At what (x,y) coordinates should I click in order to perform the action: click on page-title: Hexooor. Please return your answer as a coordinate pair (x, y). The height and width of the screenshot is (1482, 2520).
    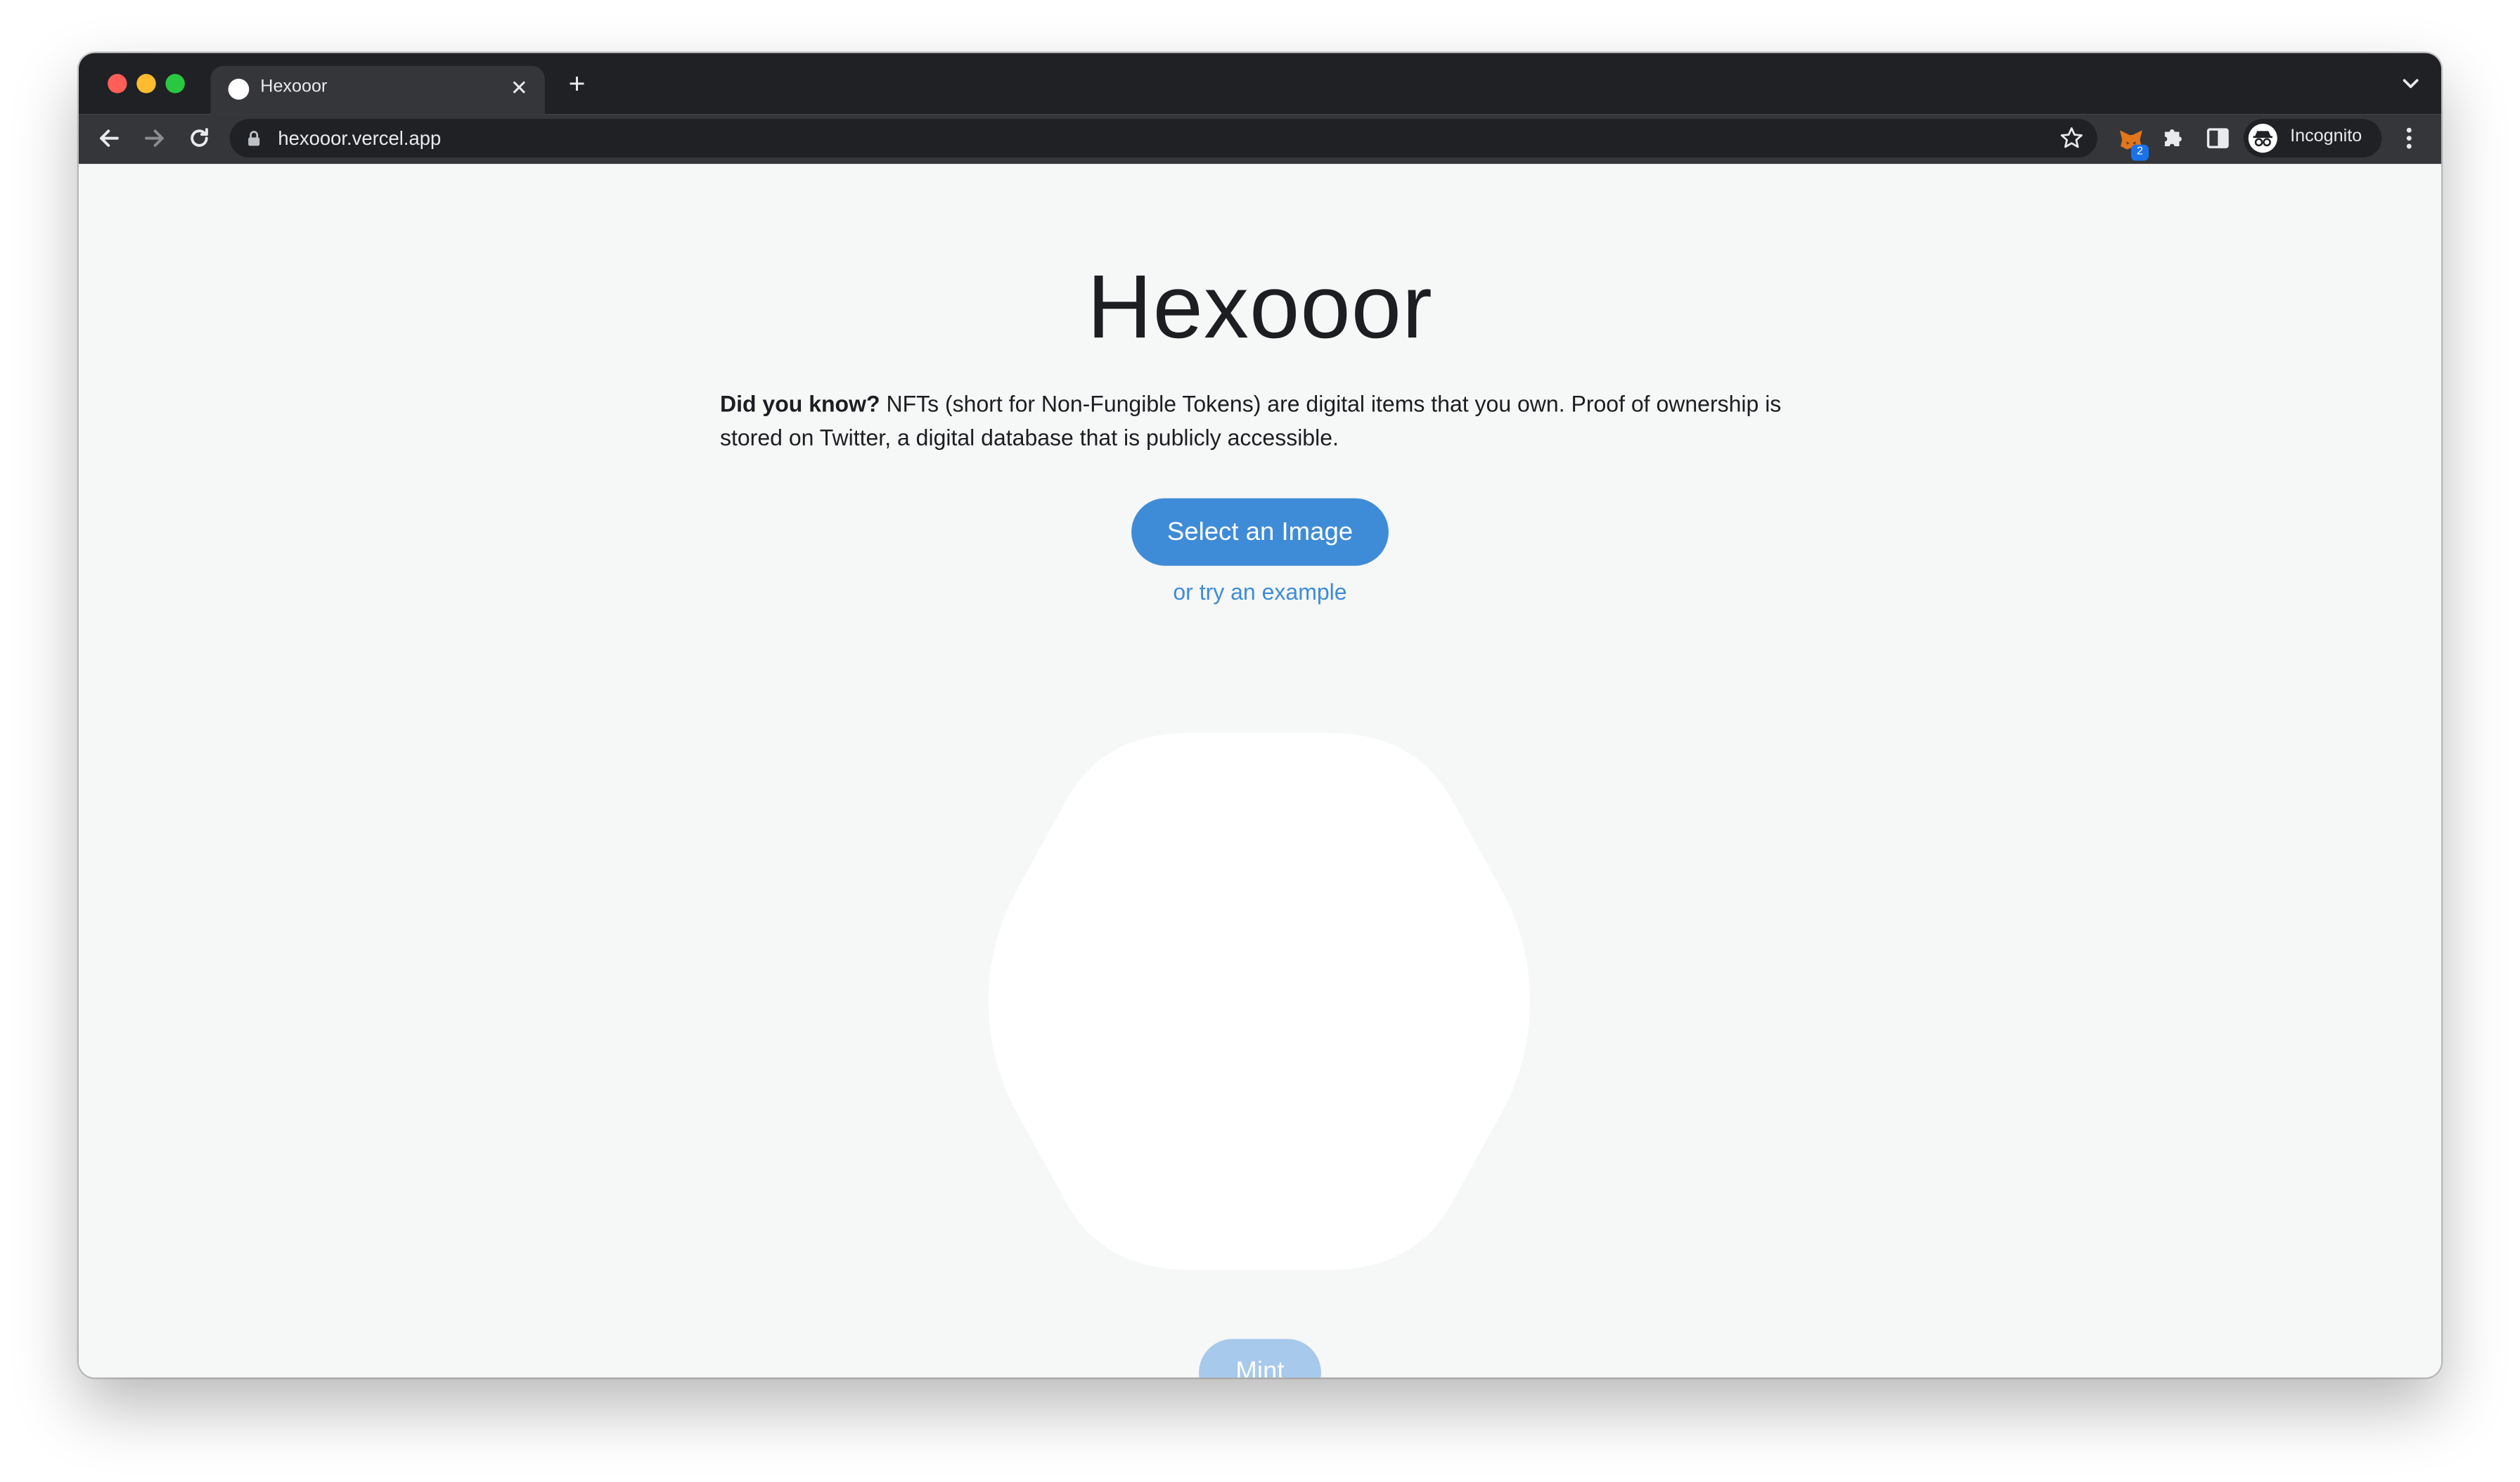
    Looking at the image, I should click on (1260, 306).